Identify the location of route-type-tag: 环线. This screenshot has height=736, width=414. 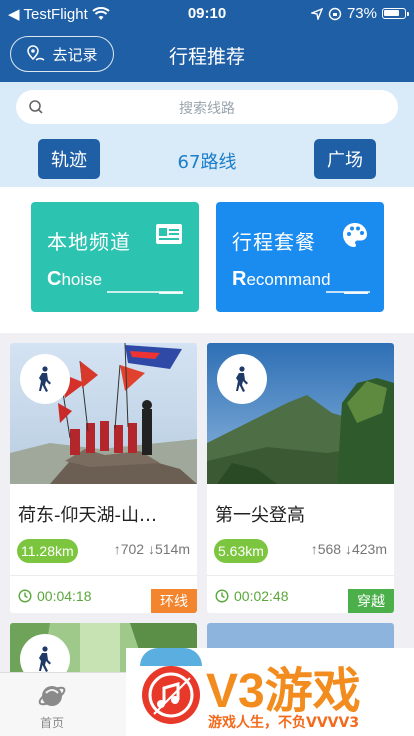
(174, 601).